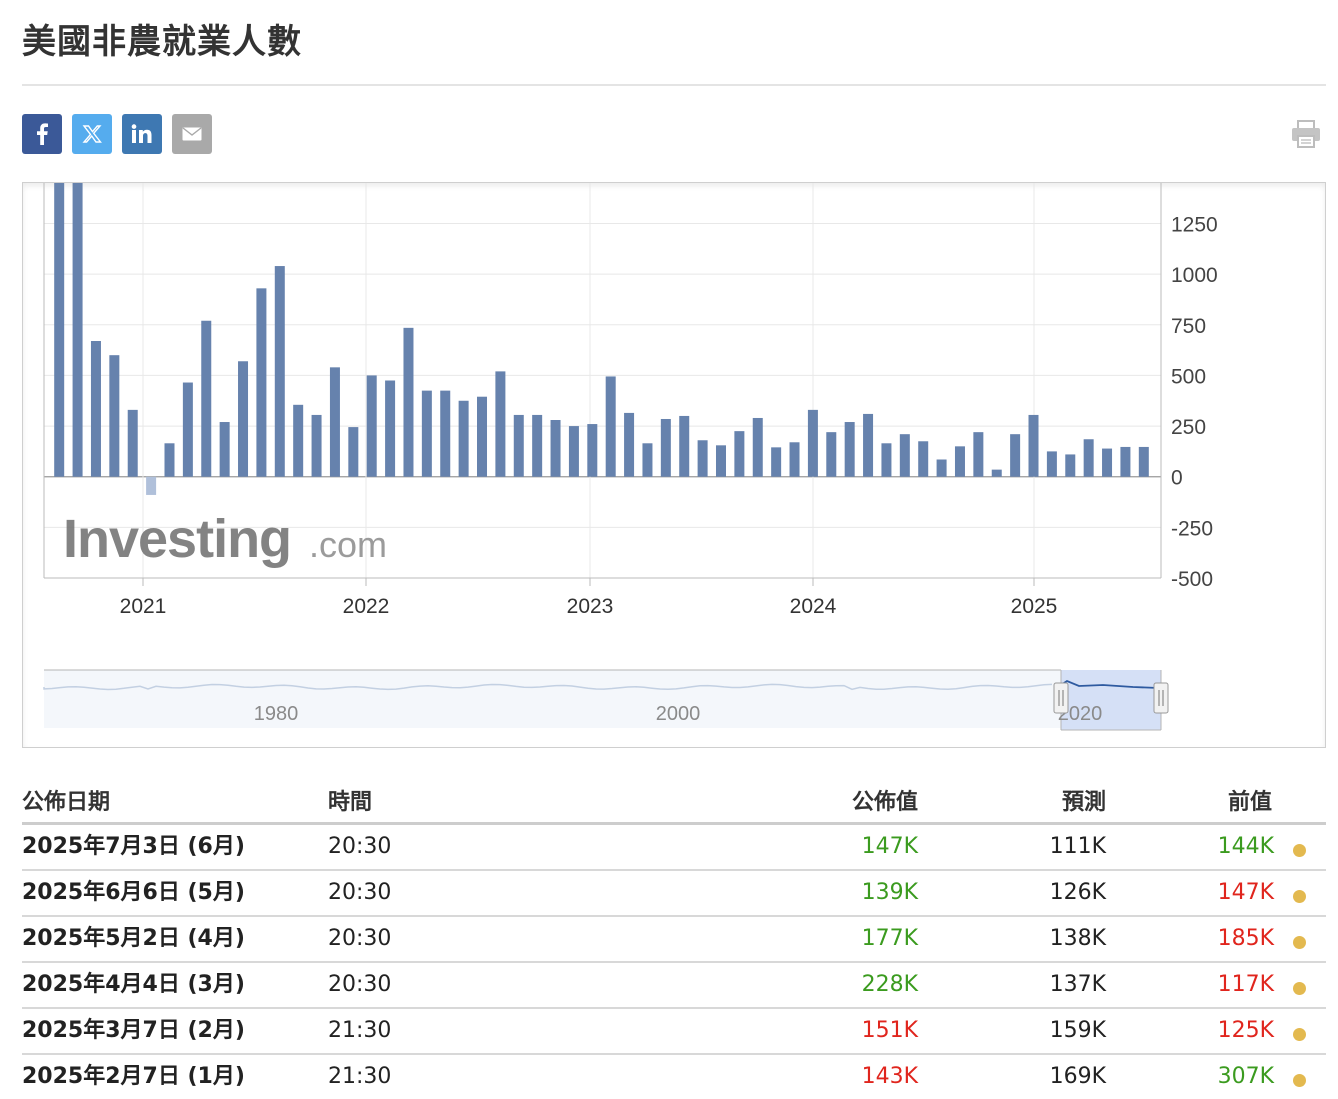 The image size is (1338, 1099). What do you see at coordinates (92, 134) in the screenshot?
I see `share-x-button` at bounding box center [92, 134].